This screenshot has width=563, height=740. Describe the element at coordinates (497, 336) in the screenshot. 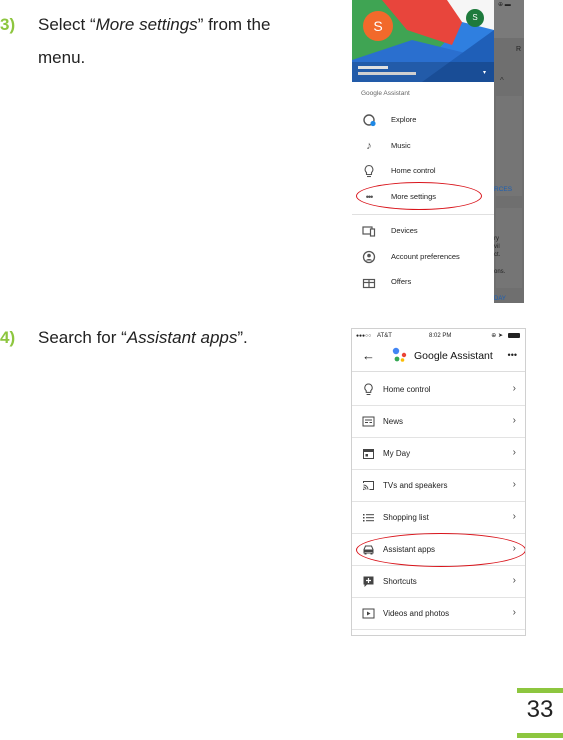

I see `status-icons: ⊕ ➤` at that location.